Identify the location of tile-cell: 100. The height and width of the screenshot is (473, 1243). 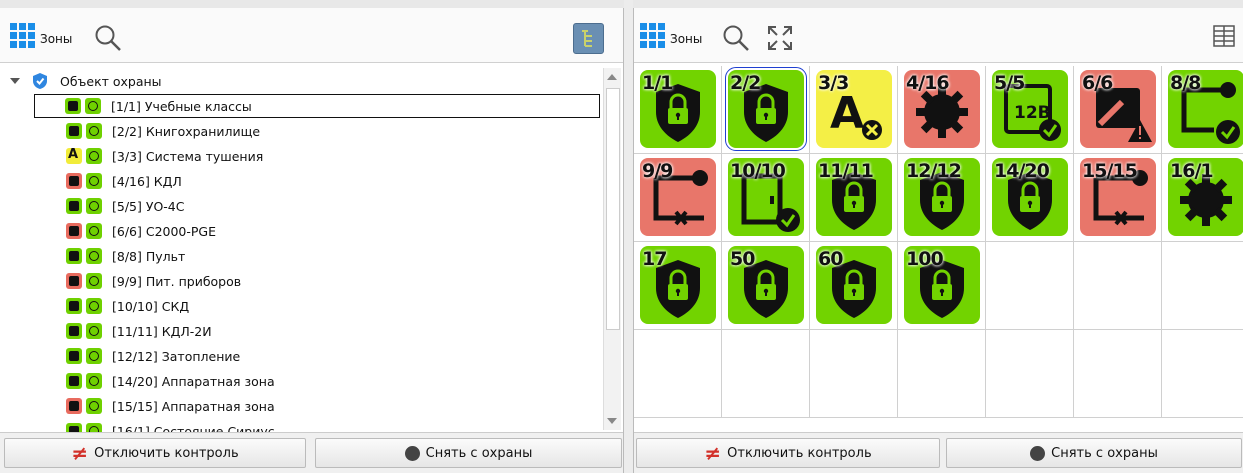
(942, 286).